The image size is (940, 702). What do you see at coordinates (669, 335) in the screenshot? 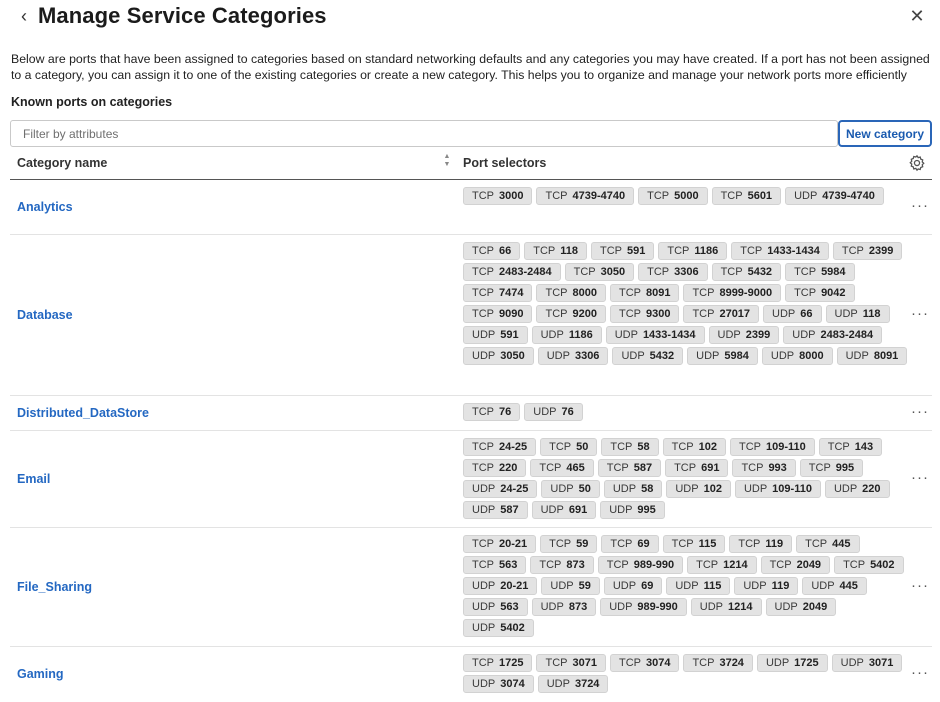
I see `port-number: 1433-1434` at bounding box center [669, 335].